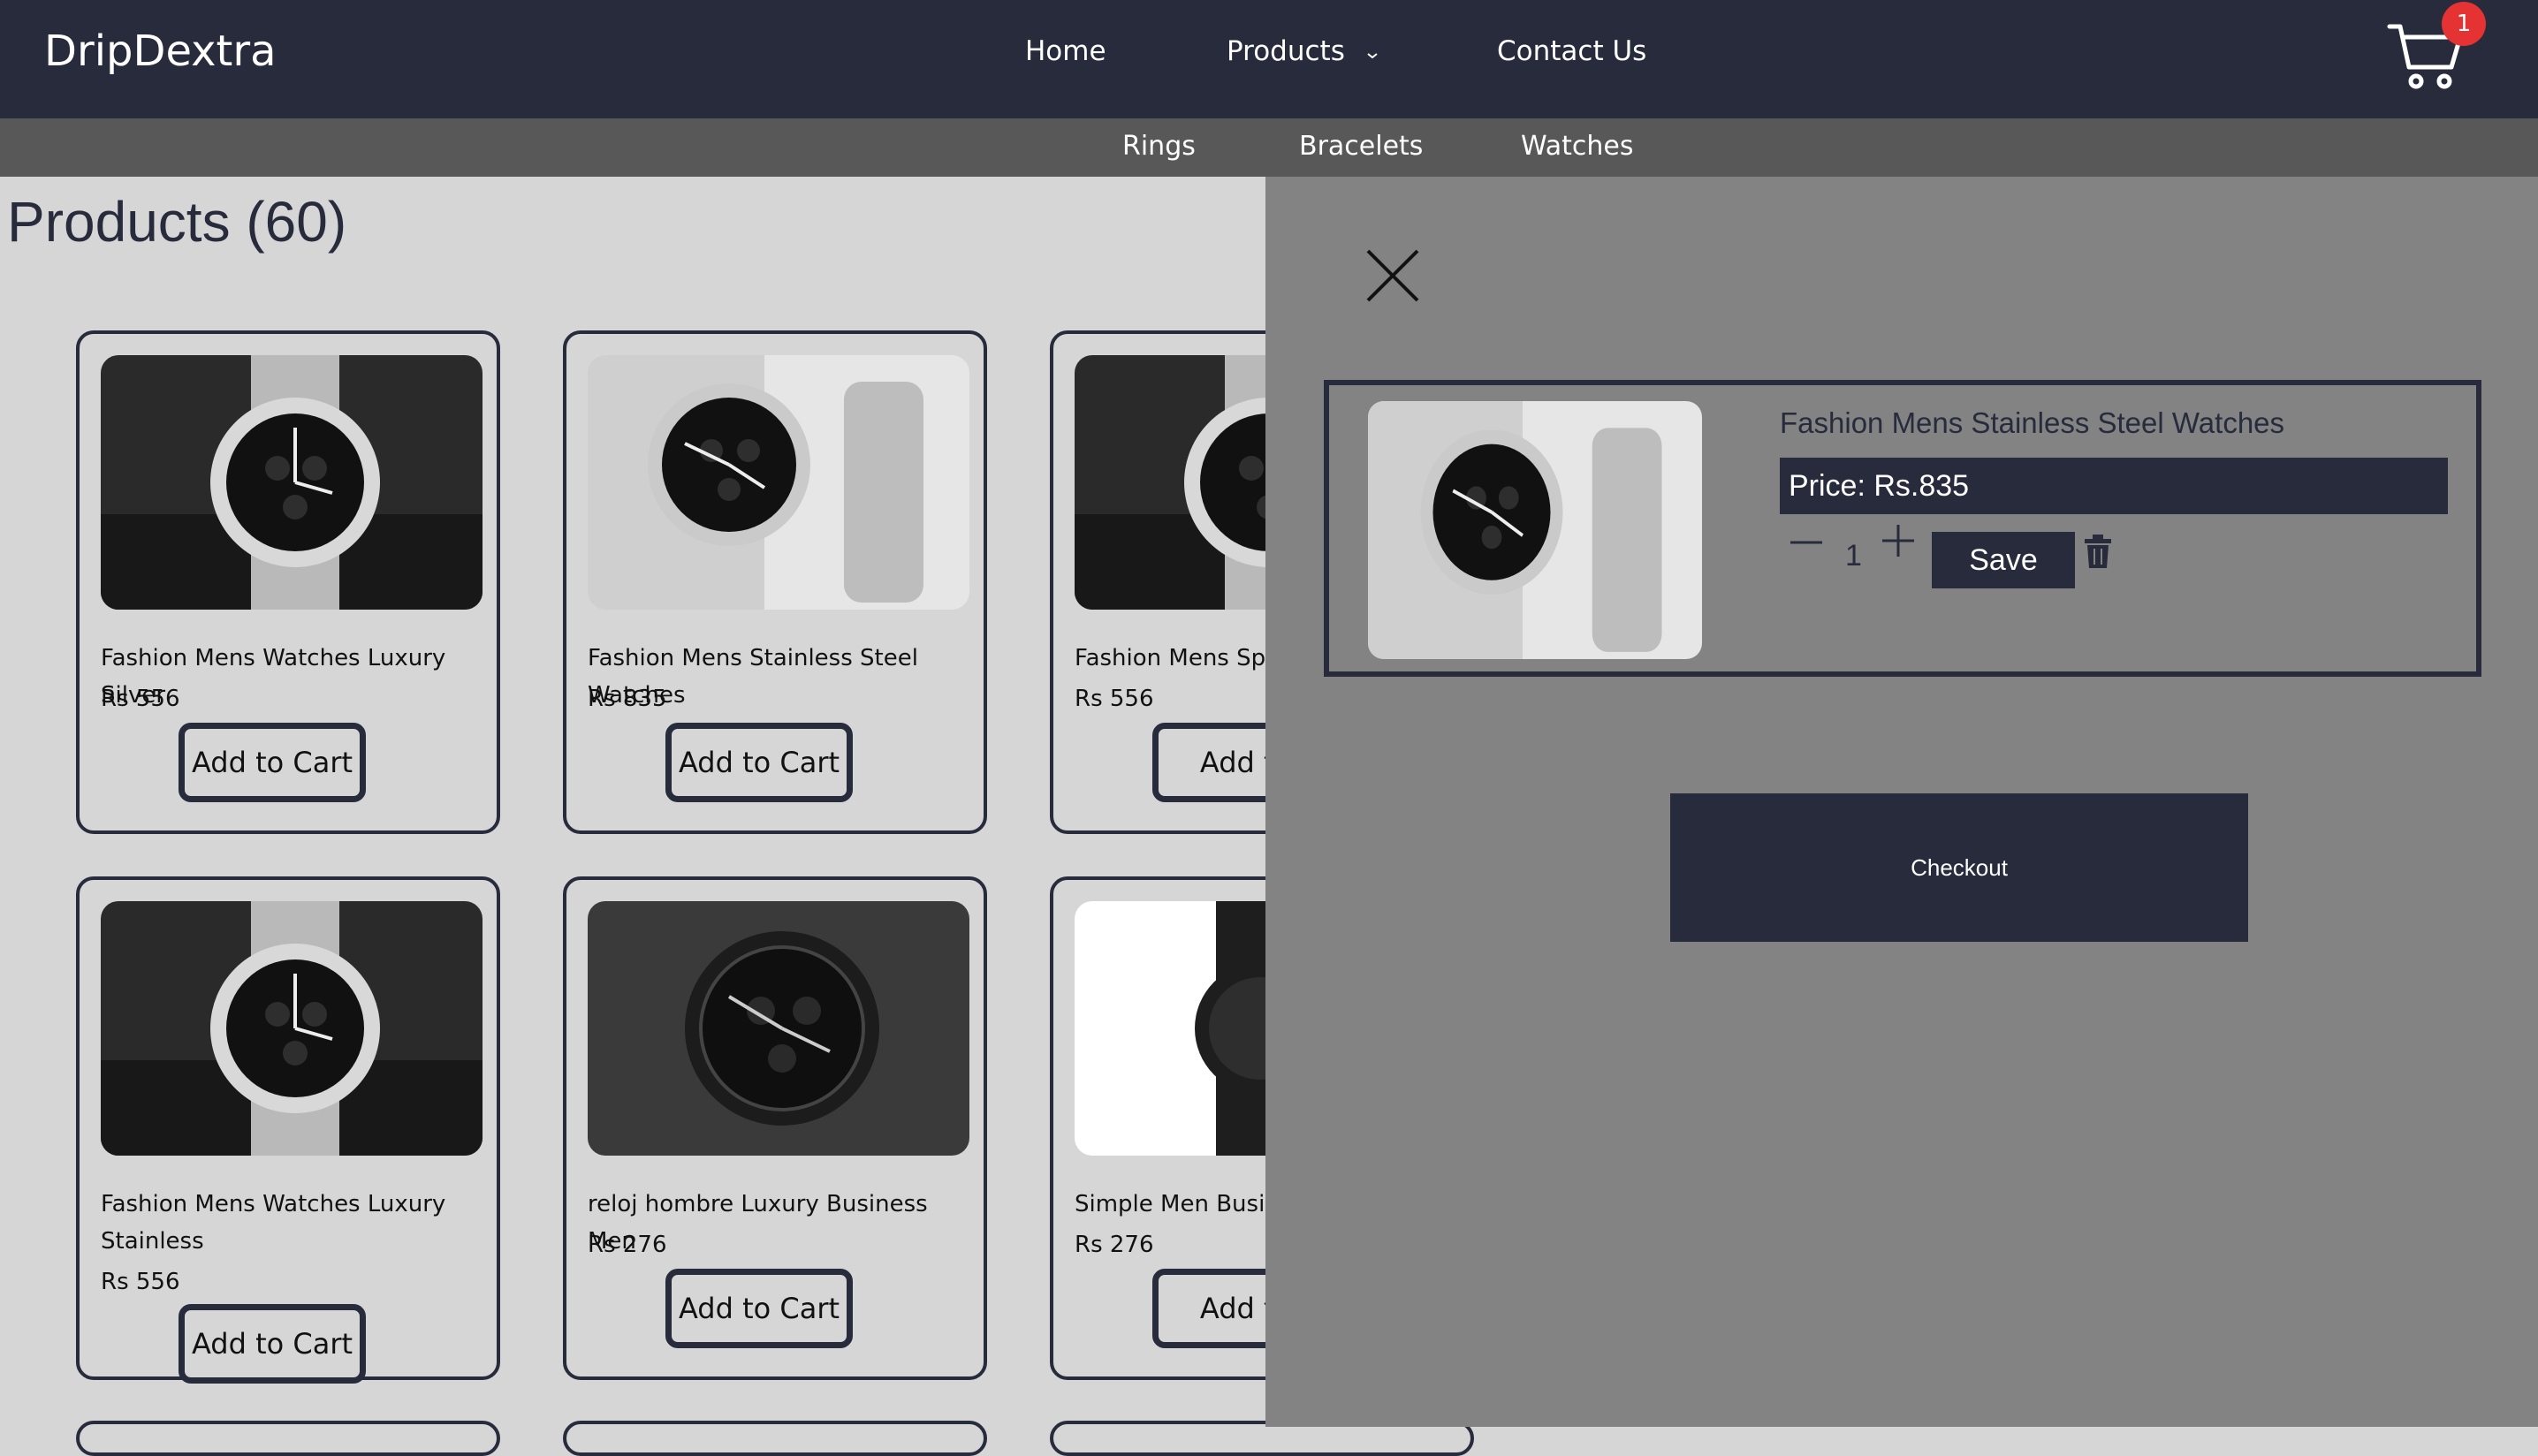 The image size is (2538, 1456). What do you see at coordinates (1535, 530) in the screenshot?
I see `cart-item-image` at bounding box center [1535, 530].